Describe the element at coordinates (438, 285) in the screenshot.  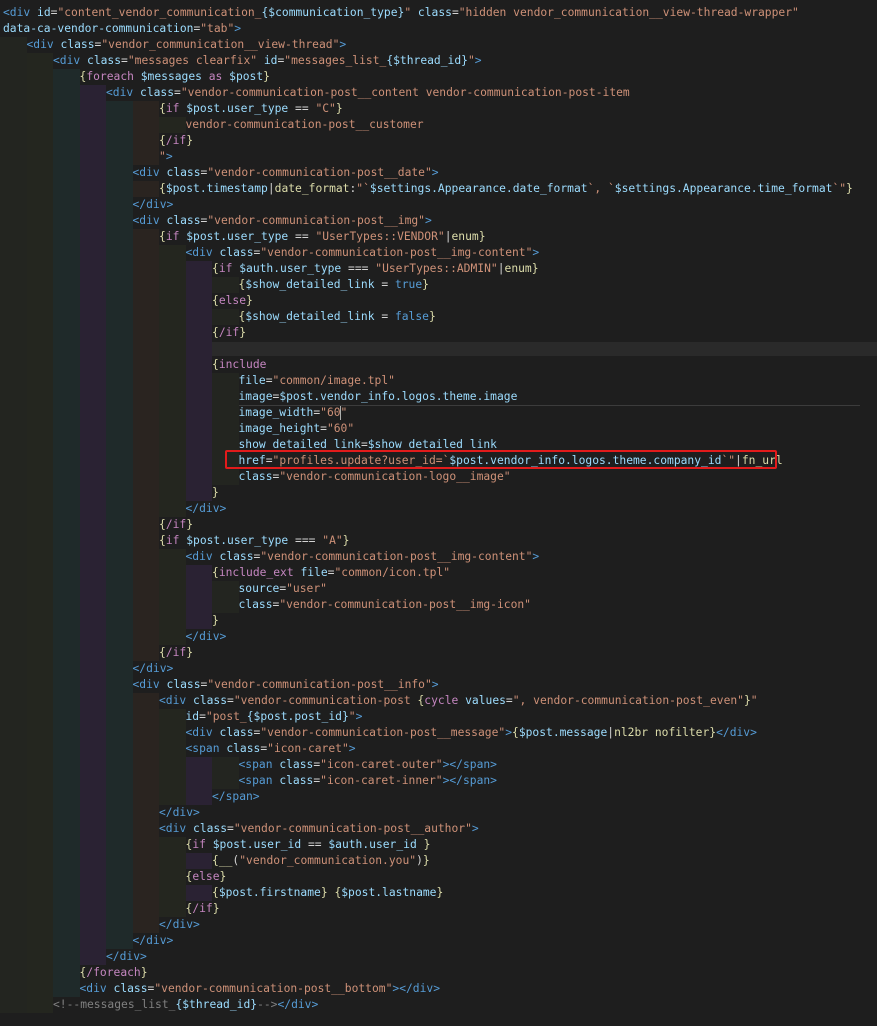
I see `code-line: {$show_detailed_link = true}` at that location.